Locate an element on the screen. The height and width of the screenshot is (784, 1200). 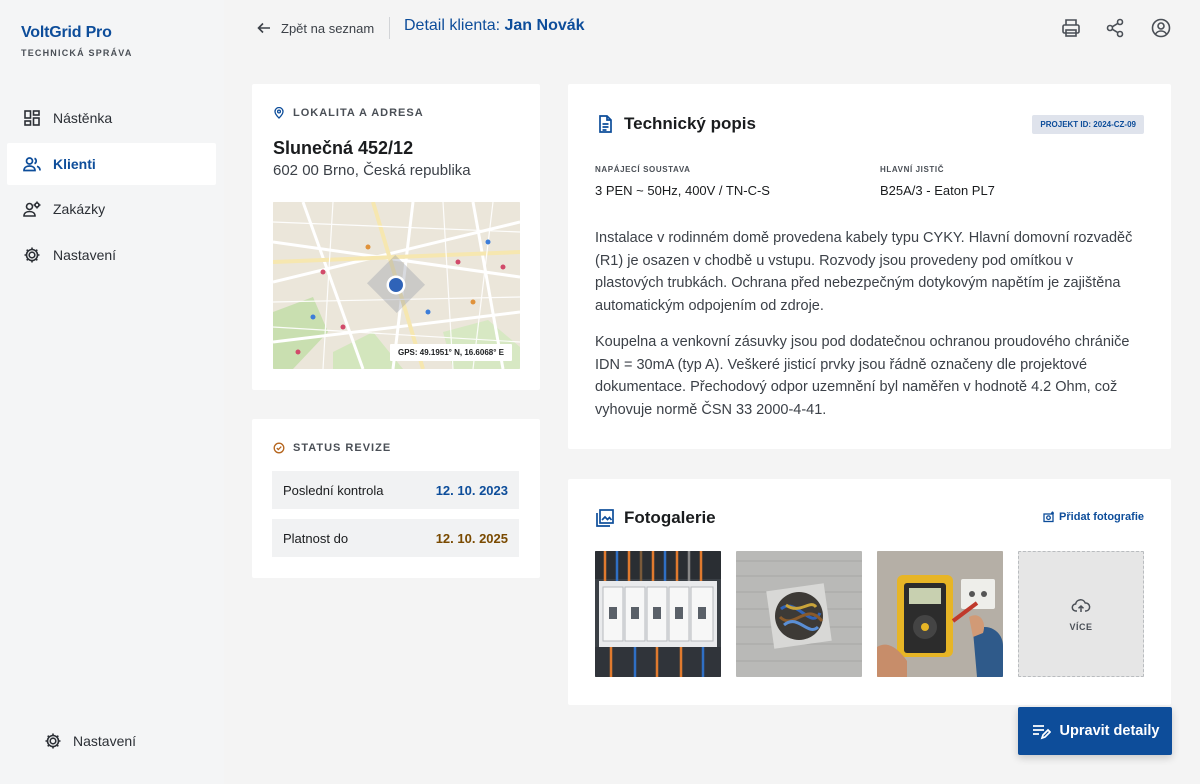
gallery-title-label: Fotogalerie is located at coordinates (670, 517).